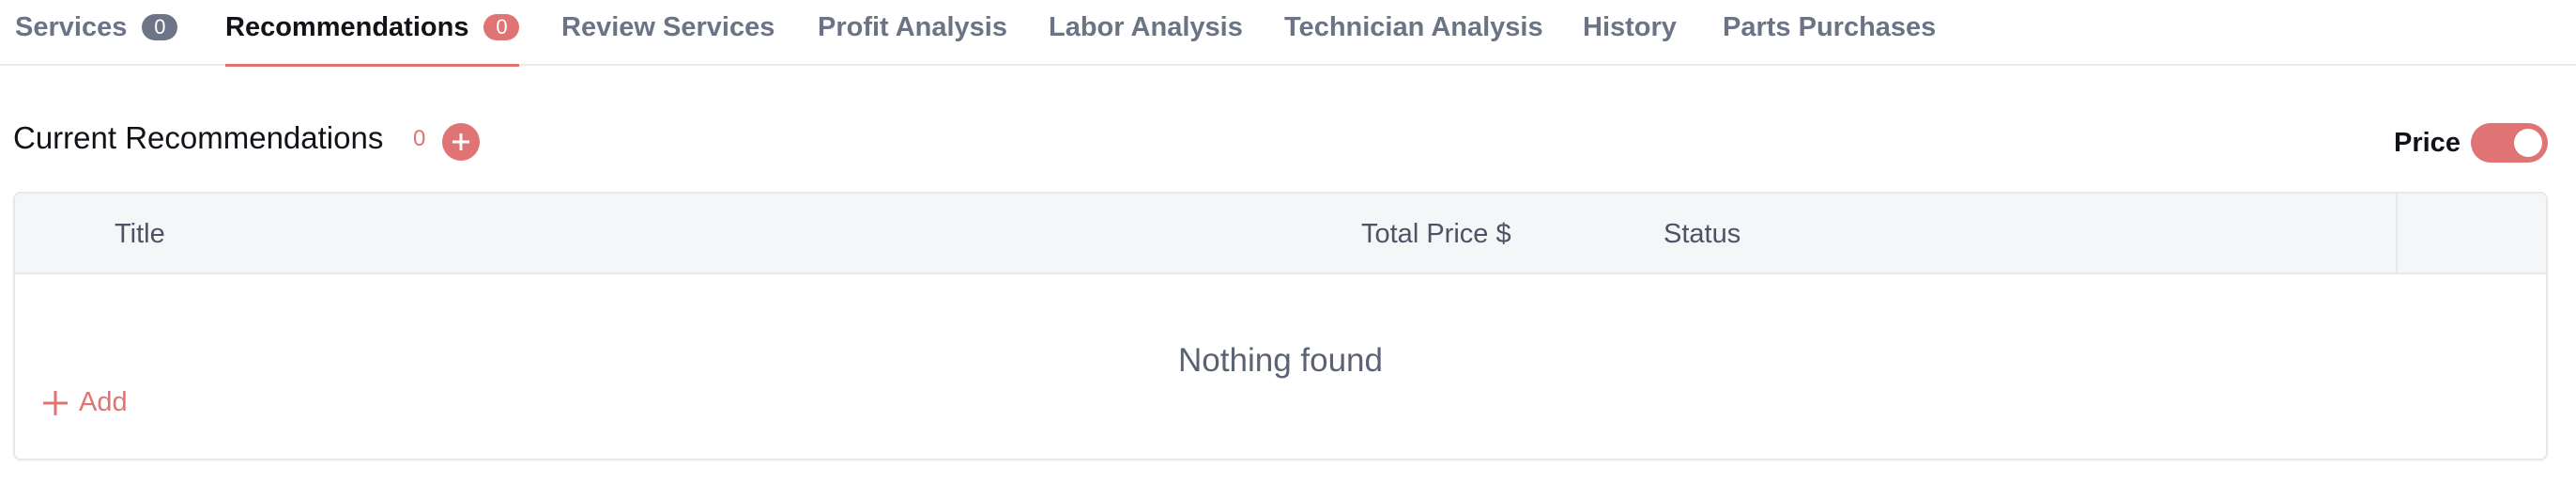  Describe the element at coordinates (668, 26) in the screenshot. I see `tab-label: Review Services` at that location.